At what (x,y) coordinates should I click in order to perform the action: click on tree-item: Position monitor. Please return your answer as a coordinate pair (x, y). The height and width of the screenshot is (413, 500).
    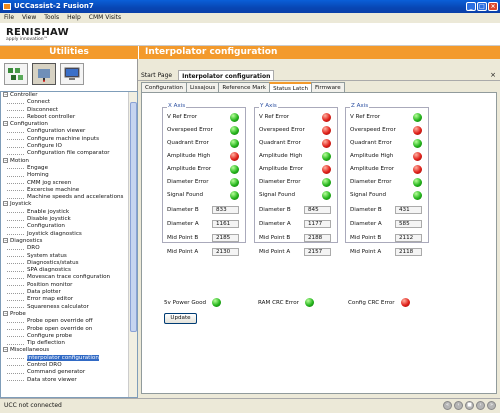
    Looking at the image, I should click on (69, 285).